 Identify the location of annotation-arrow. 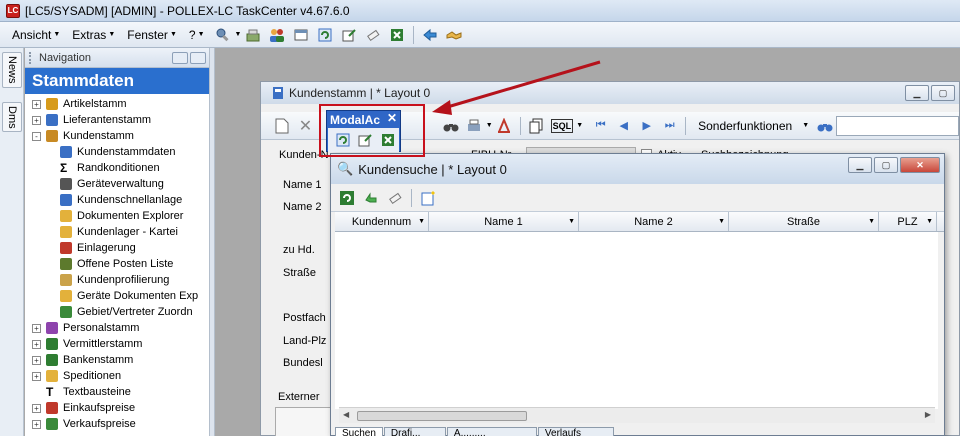
(516, 87).